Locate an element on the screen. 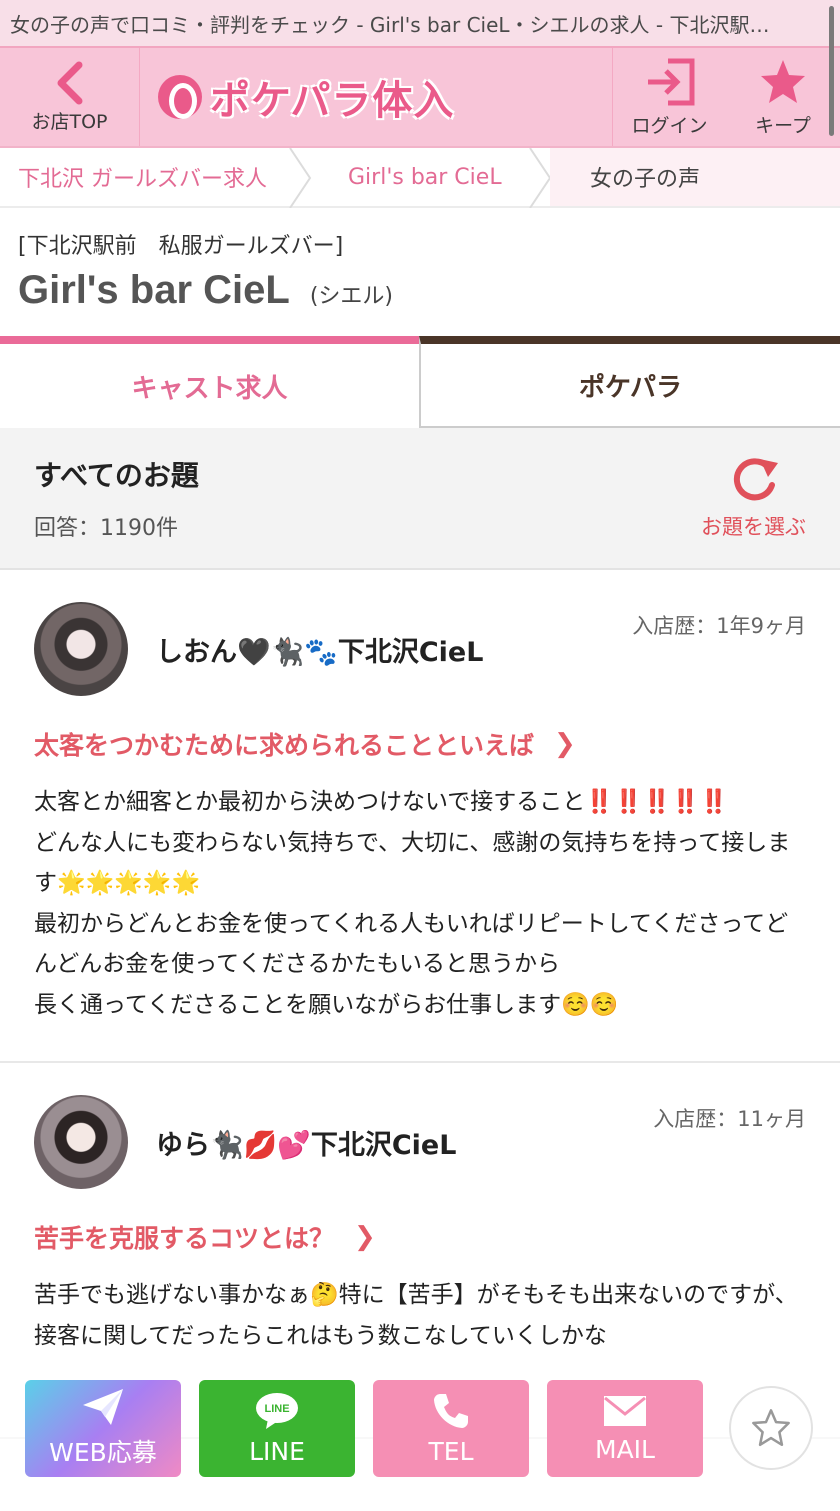  theme-title: すべてのお題 is located at coordinates (116, 475).